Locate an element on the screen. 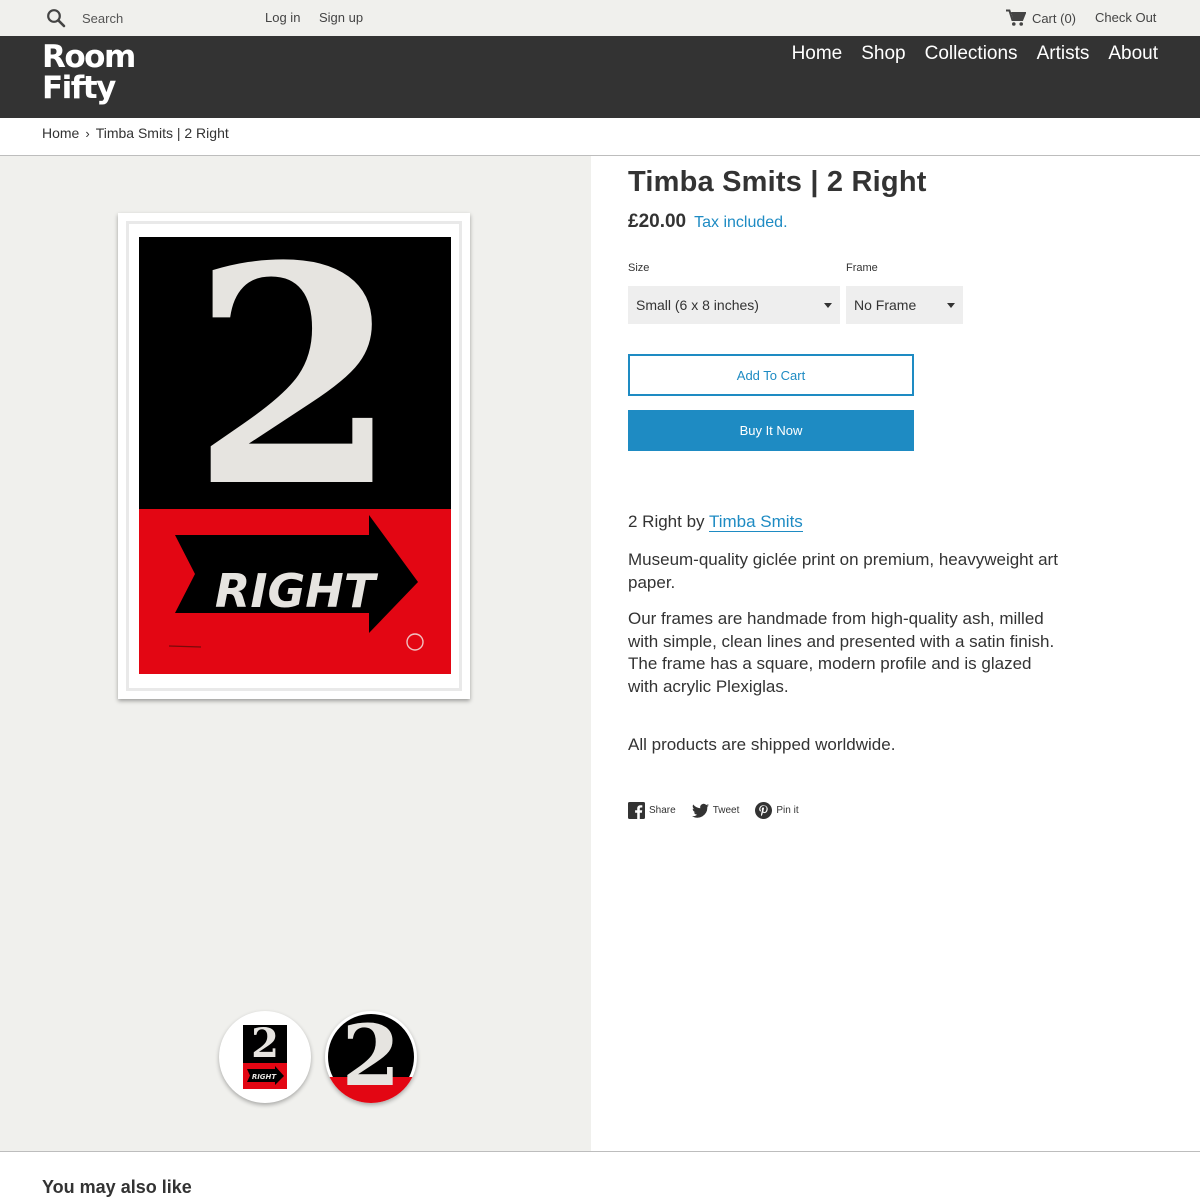  facebook-icon is located at coordinates (636, 810).